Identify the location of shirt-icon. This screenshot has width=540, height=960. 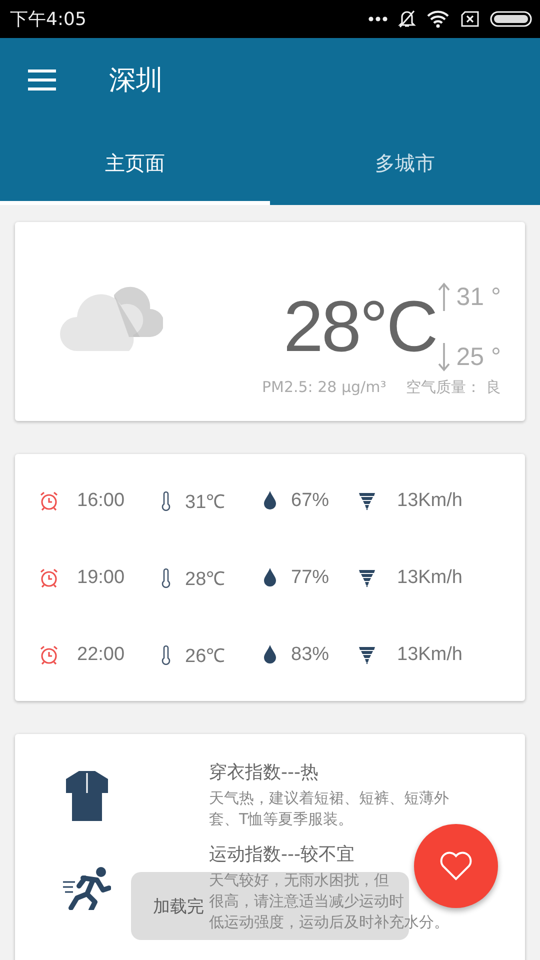
(87, 795).